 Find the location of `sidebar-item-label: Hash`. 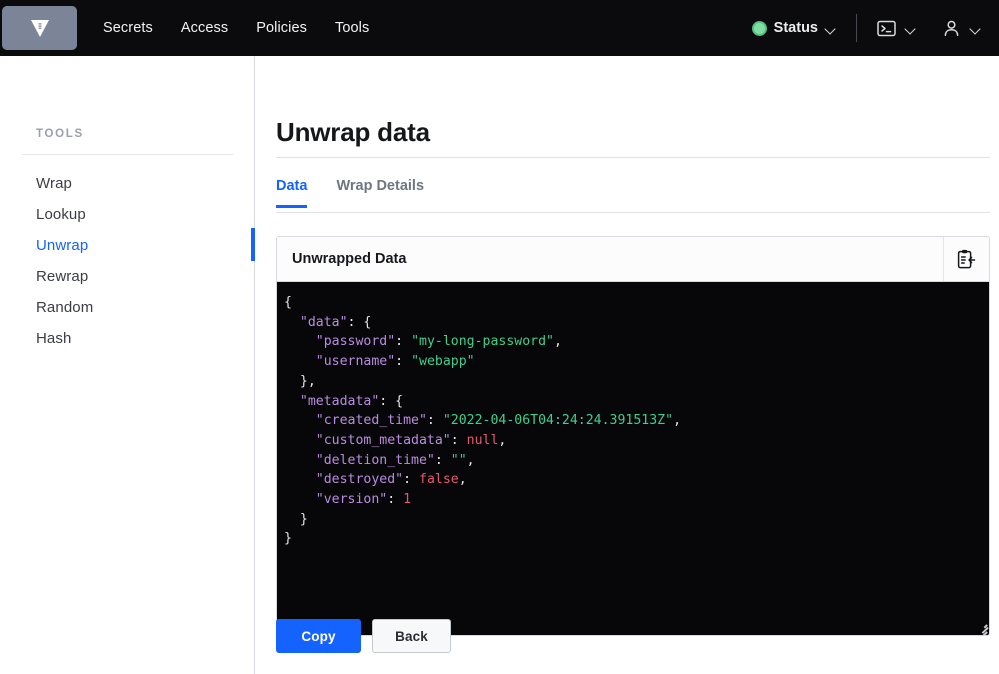

sidebar-item-label: Hash is located at coordinates (54, 338).